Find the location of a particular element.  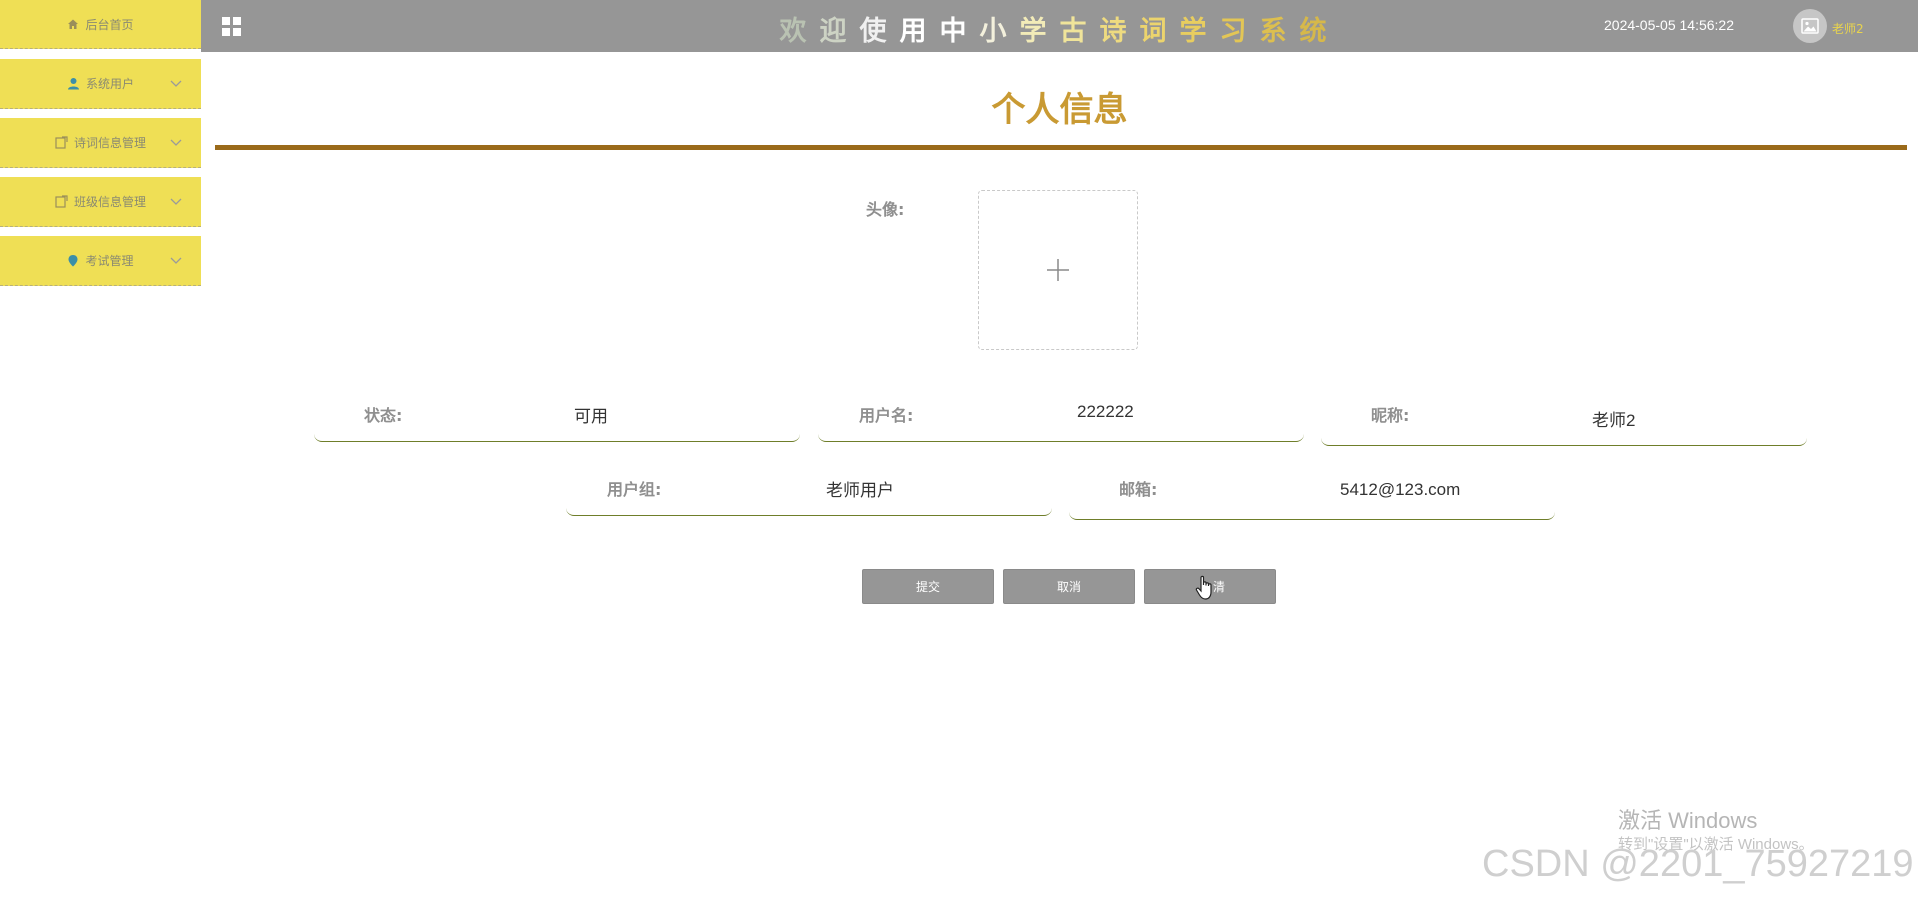

windows-activation-title: 激活 Windows is located at coordinates (1688, 820).